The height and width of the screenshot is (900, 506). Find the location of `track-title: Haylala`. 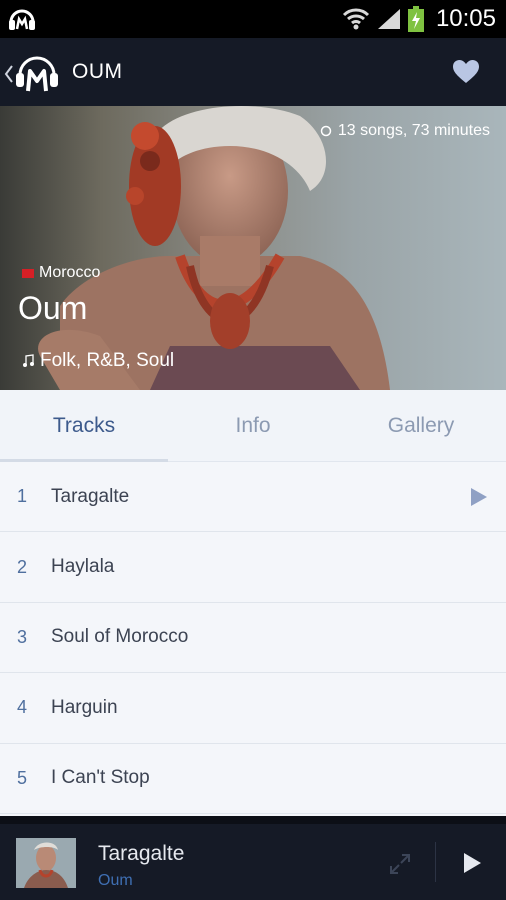

track-title: Haylala is located at coordinates (83, 567).